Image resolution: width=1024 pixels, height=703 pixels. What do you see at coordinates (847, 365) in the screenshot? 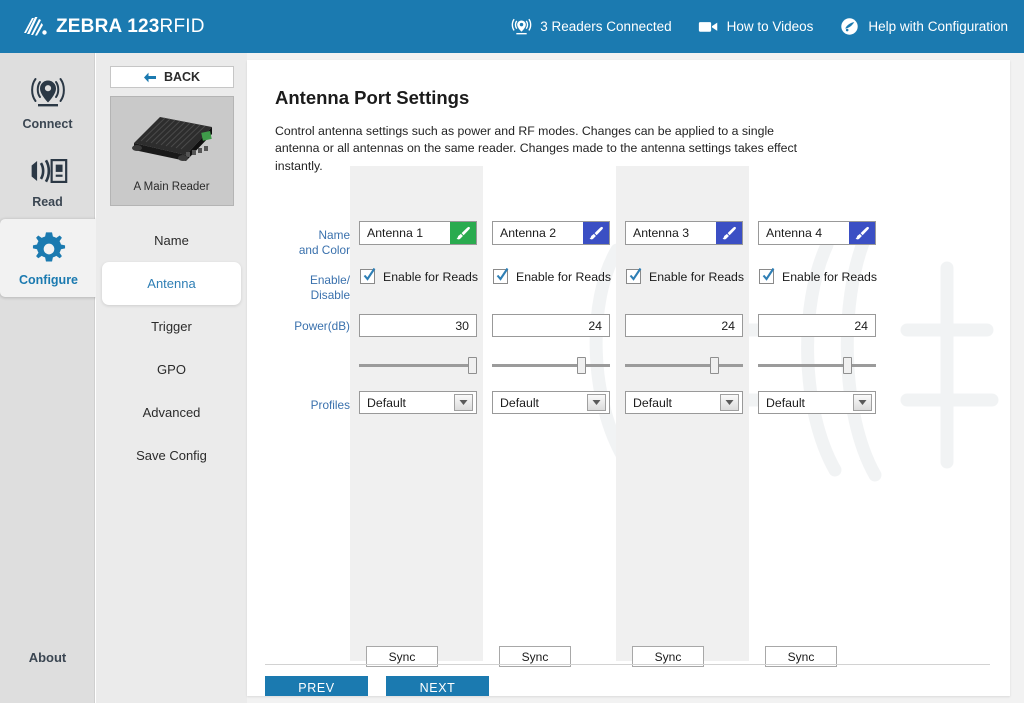
I see `antenna-4-slider-thumb` at bounding box center [847, 365].